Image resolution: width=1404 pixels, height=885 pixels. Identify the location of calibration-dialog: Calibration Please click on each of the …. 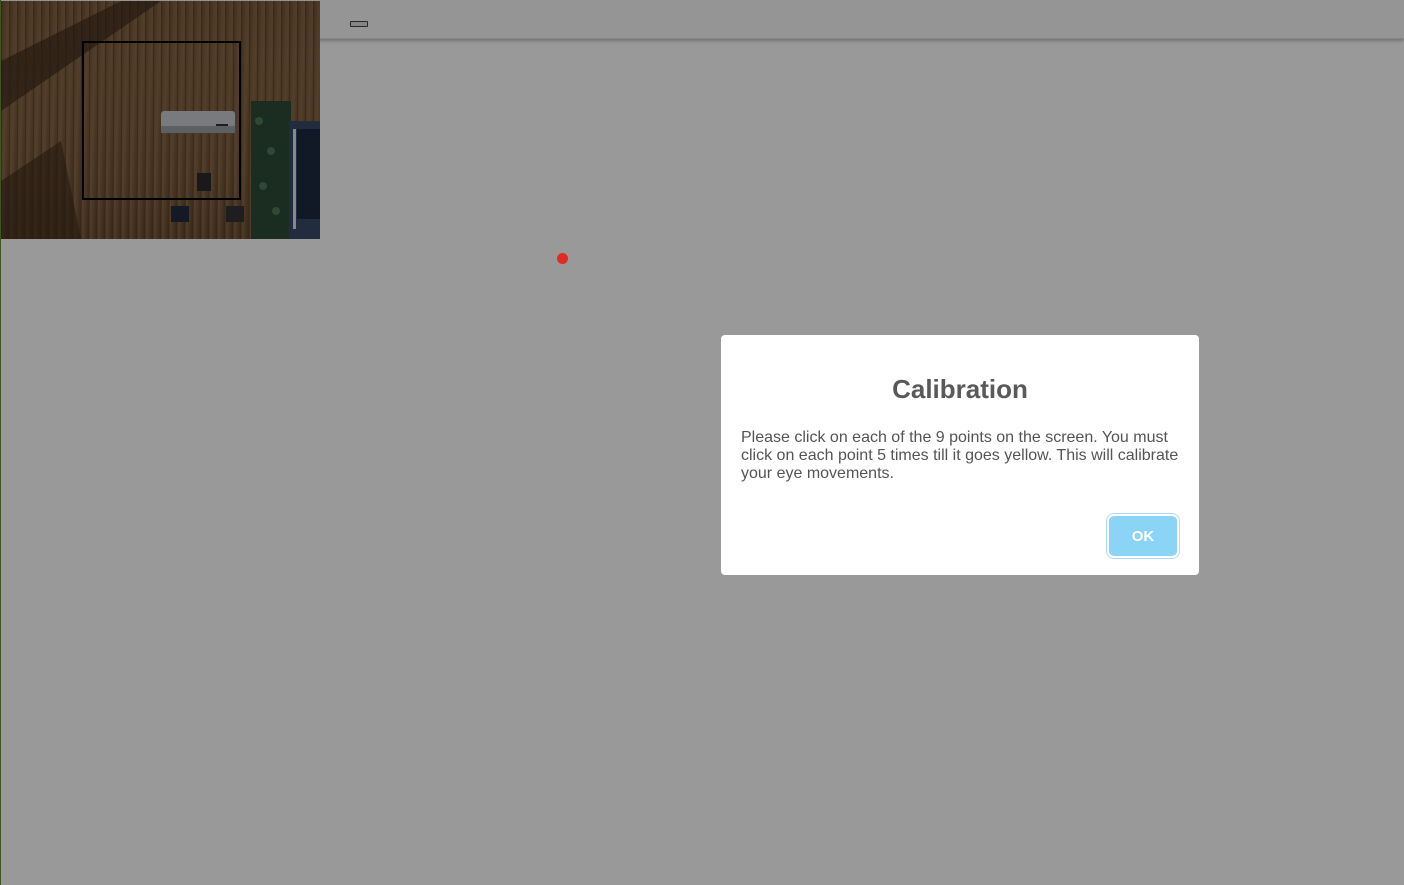
(960, 455).